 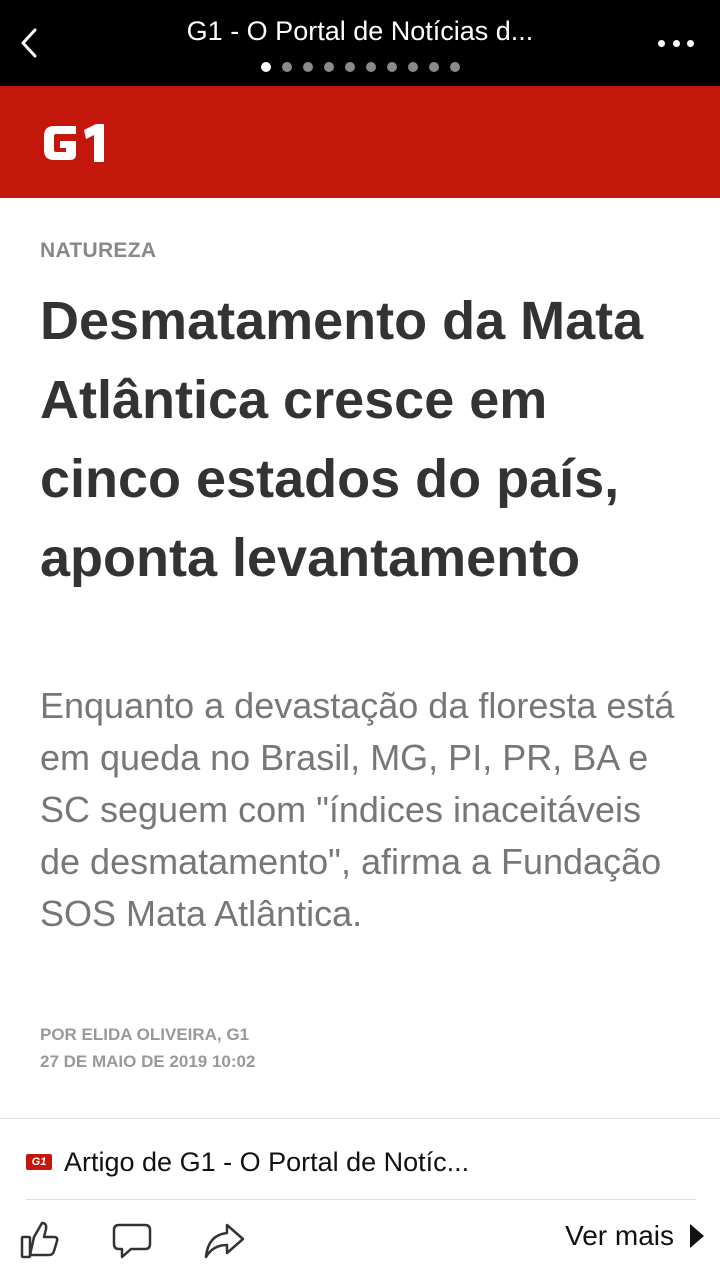 What do you see at coordinates (360, 1242) in the screenshot?
I see `action-bar: Ver mais` at bounding box center [360, 1242].